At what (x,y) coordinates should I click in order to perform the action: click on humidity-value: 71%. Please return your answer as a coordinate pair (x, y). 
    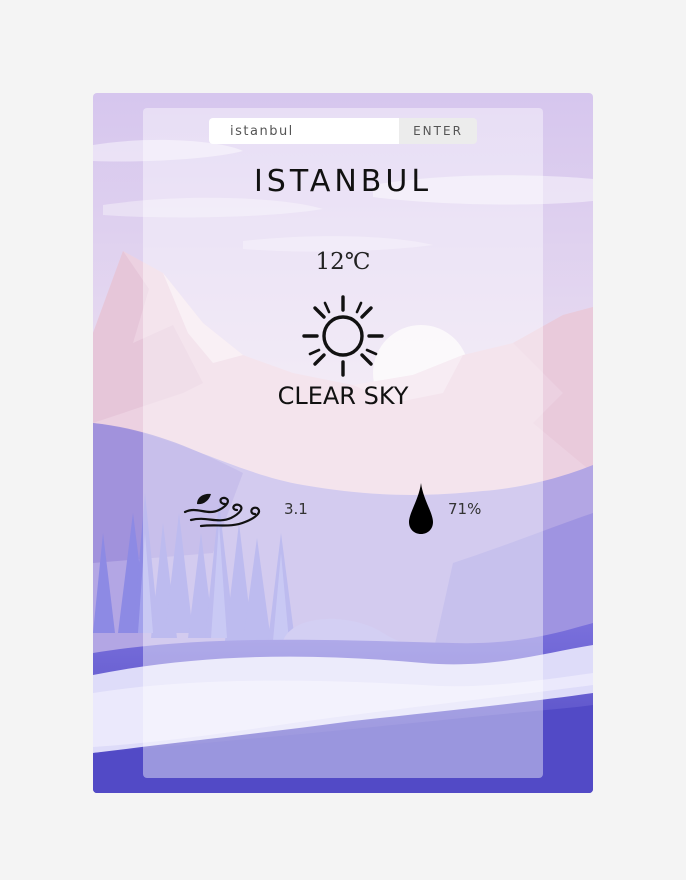
    Looking at the image, I should click on (465, 509).